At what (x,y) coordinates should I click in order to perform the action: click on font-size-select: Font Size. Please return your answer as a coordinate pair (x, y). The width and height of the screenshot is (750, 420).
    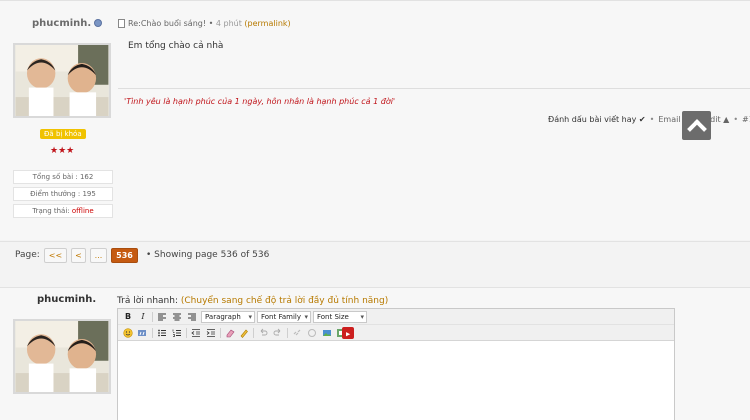
    Looking at the image, I should click on (340, 317).